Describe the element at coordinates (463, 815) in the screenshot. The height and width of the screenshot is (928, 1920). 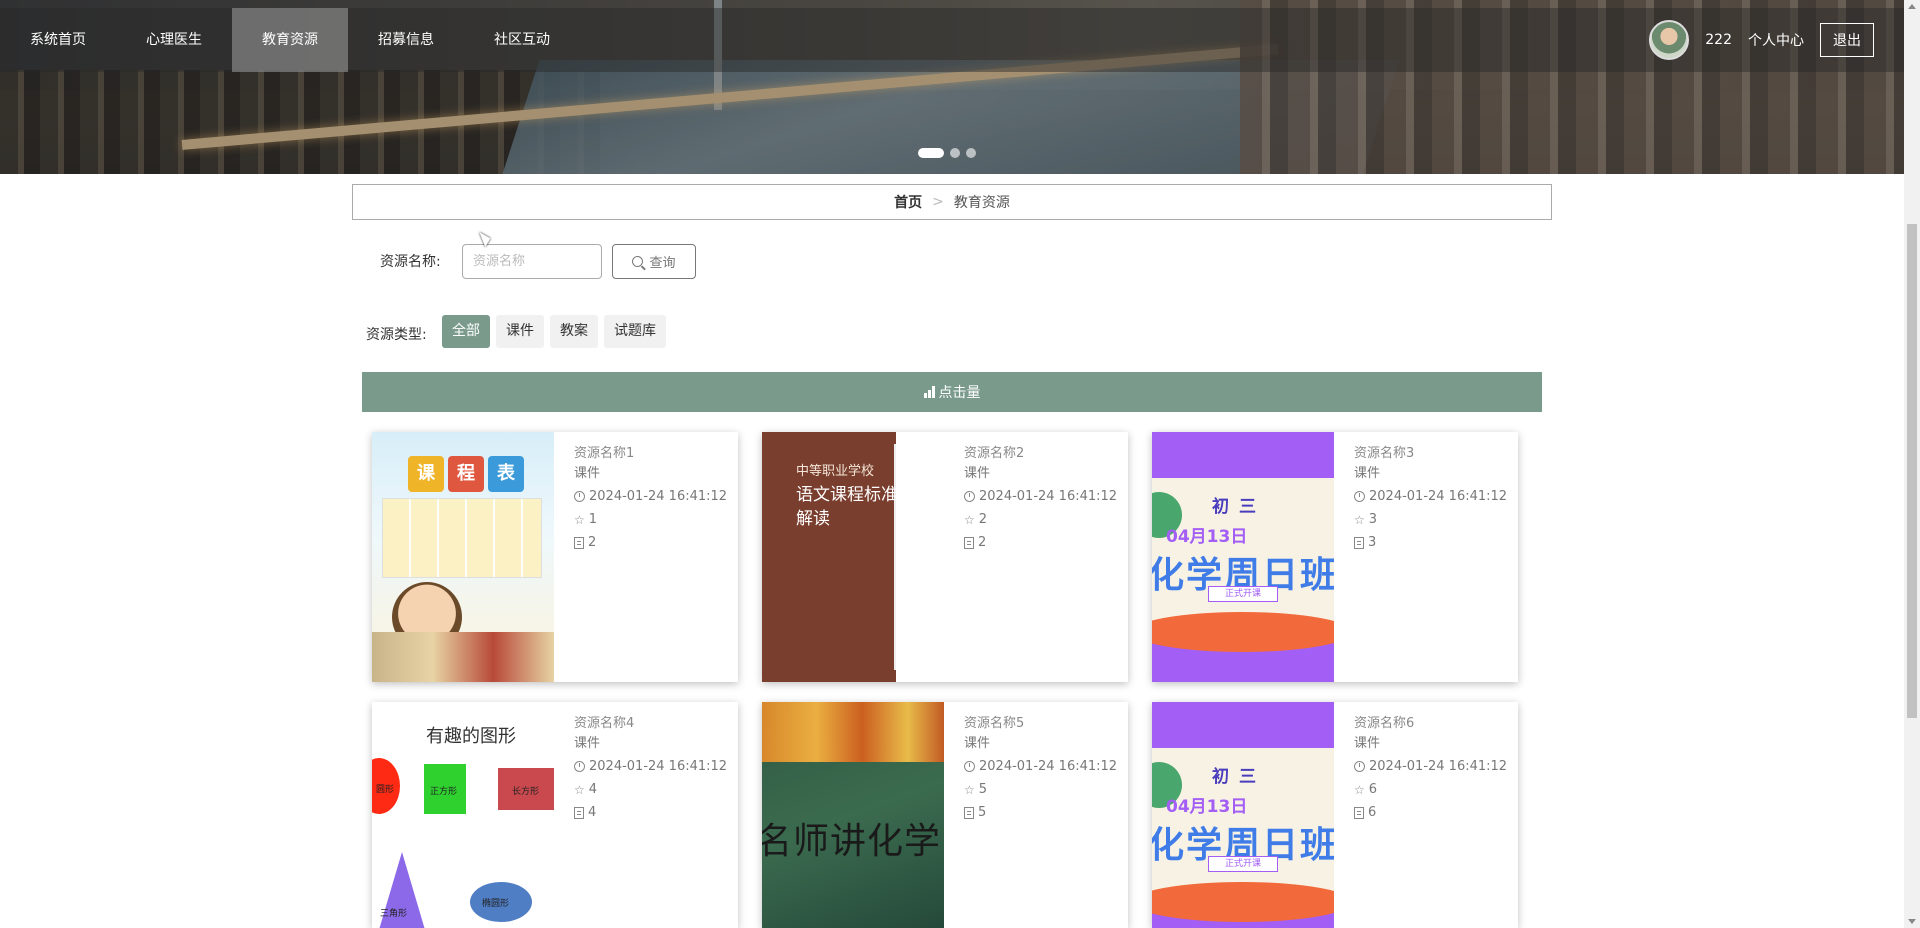
I see `resource-thumbnail: 有趣的图形 圆形 正方形 长方形 三角形 椭圆形` at that location.